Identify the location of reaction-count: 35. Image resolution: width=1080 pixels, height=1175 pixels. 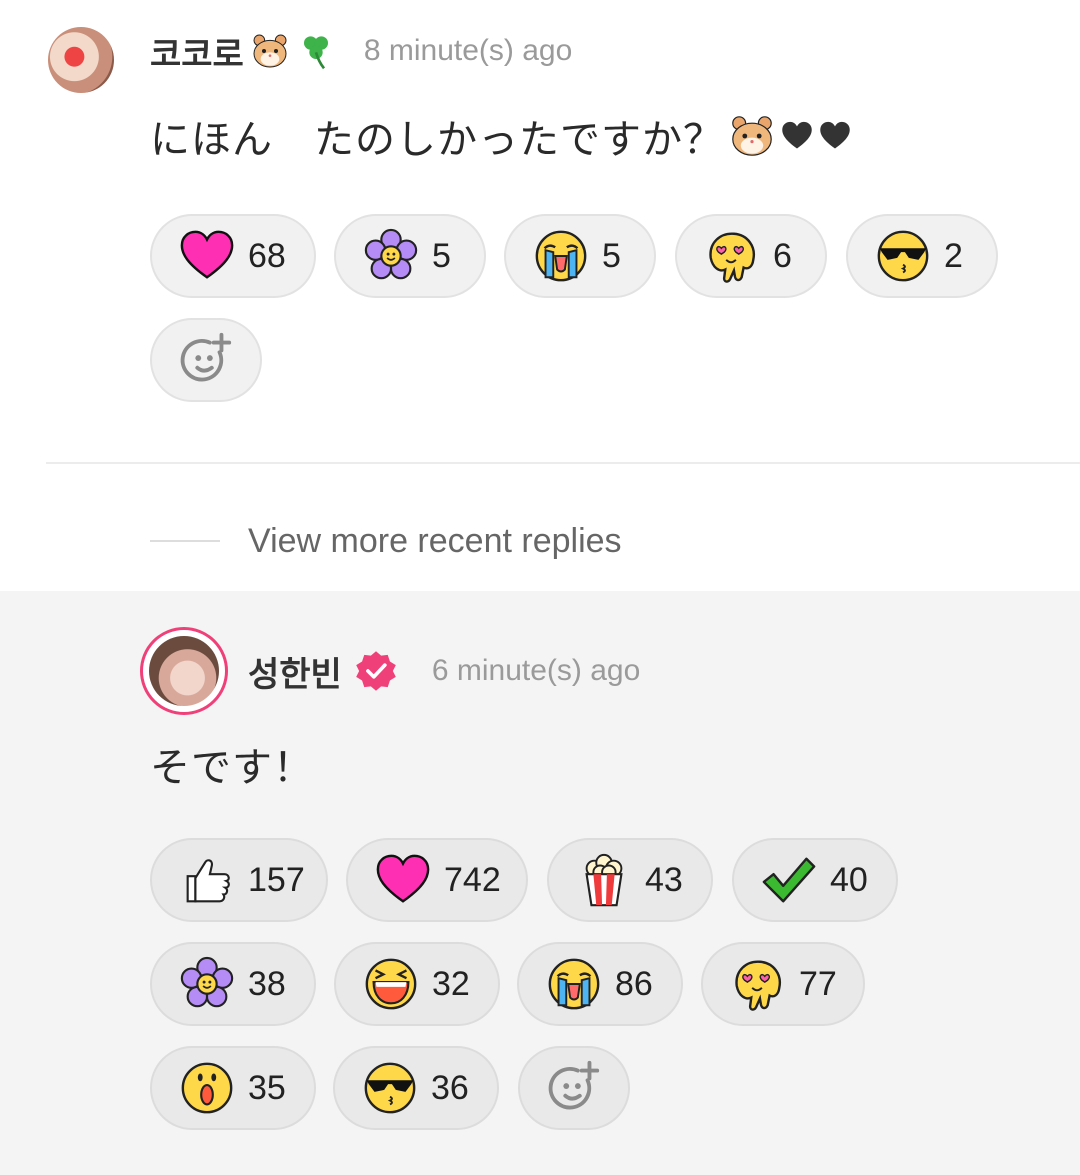
(267, 1087).